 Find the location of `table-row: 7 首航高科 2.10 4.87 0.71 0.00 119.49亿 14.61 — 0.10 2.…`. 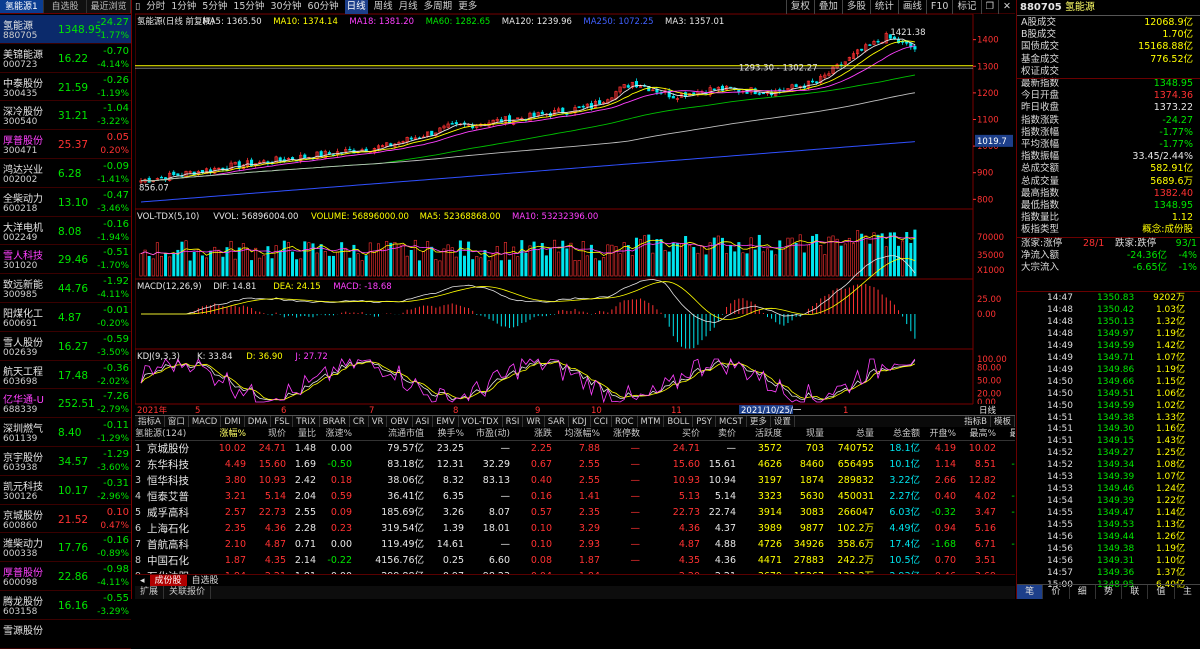

table-row: 7 首航高科 2.10 4.87 0.71 0.00 119.49亿 14.61 — 0.10 2.… is located at coordinates (575, 545).